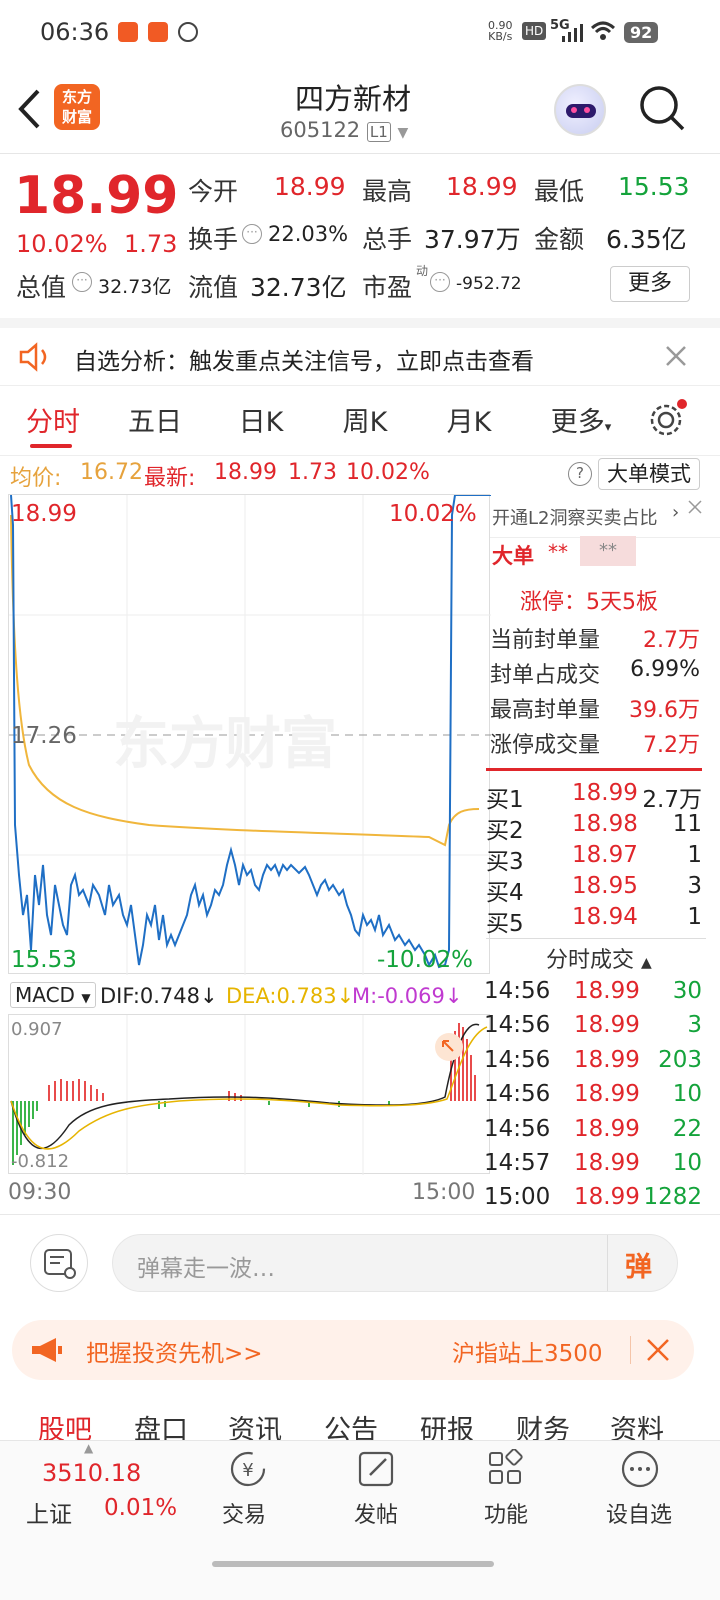 Image resolution: width=720 pixels, height=1600 pixels. I want to click on promo-banner: 把握投资先机>> 沪指站上3500, so click(353, 1350).